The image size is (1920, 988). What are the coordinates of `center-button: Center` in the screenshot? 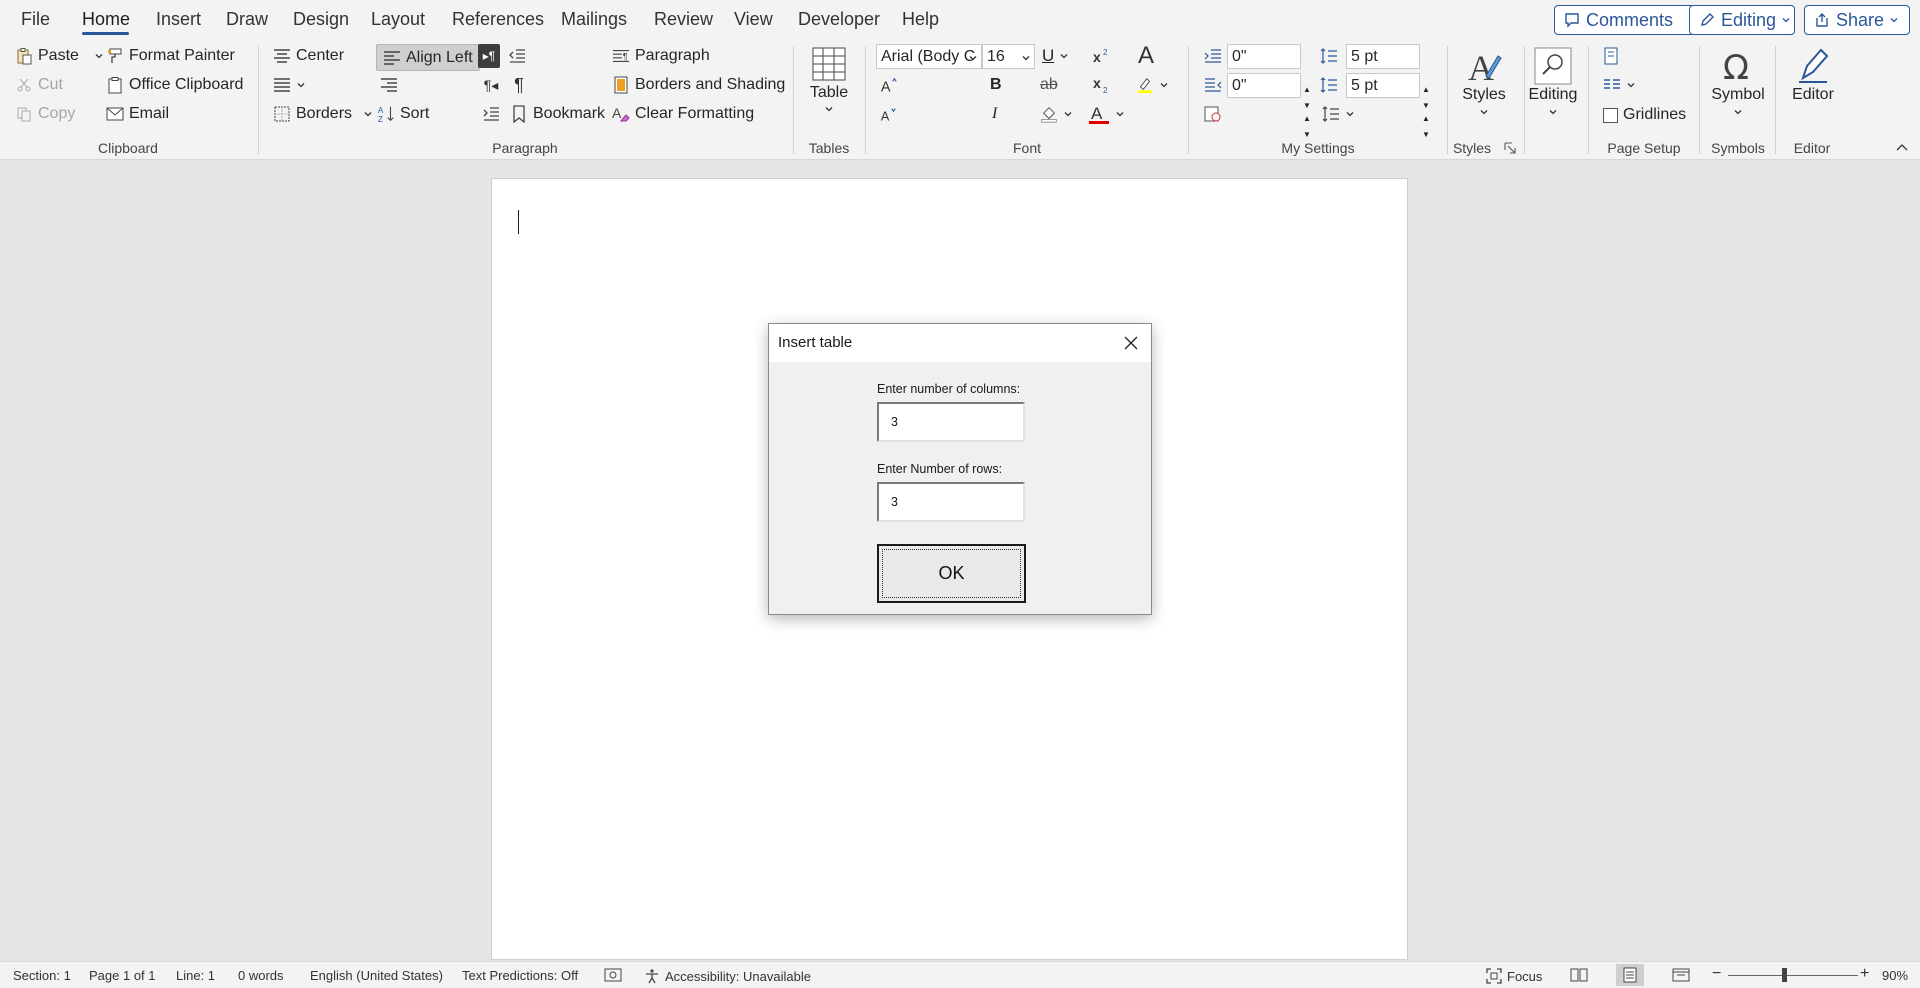 It's located at (308, 56).